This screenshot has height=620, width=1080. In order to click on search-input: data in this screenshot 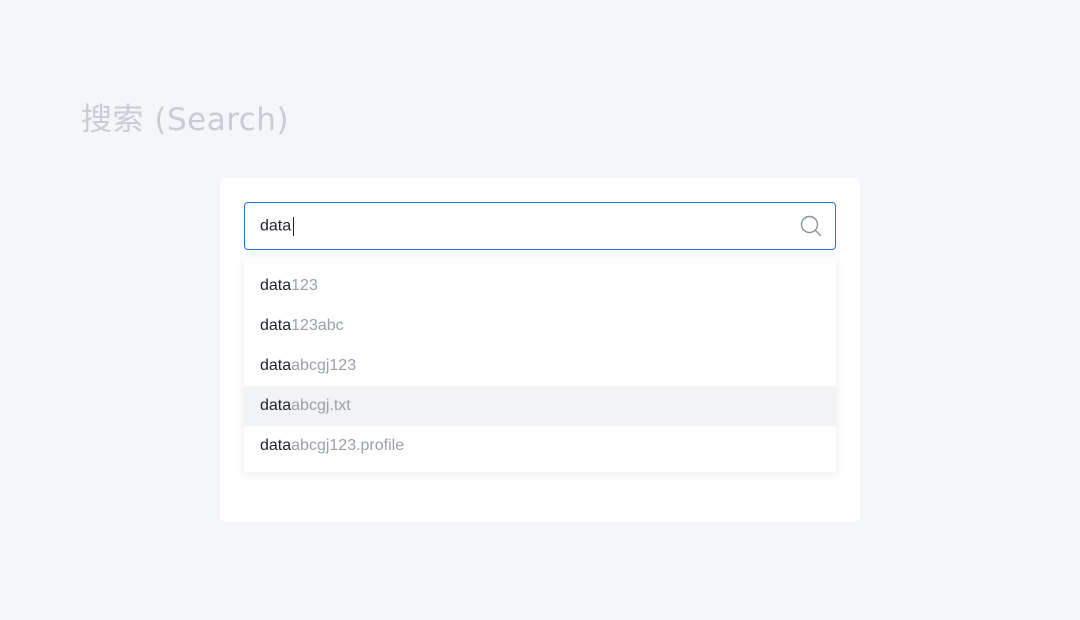, I will do `click(540, 226)`.